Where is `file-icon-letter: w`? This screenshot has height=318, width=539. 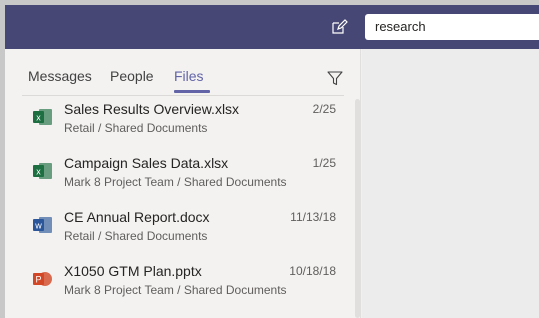
file-icon-letter: w is located at coordinates (38, 226).